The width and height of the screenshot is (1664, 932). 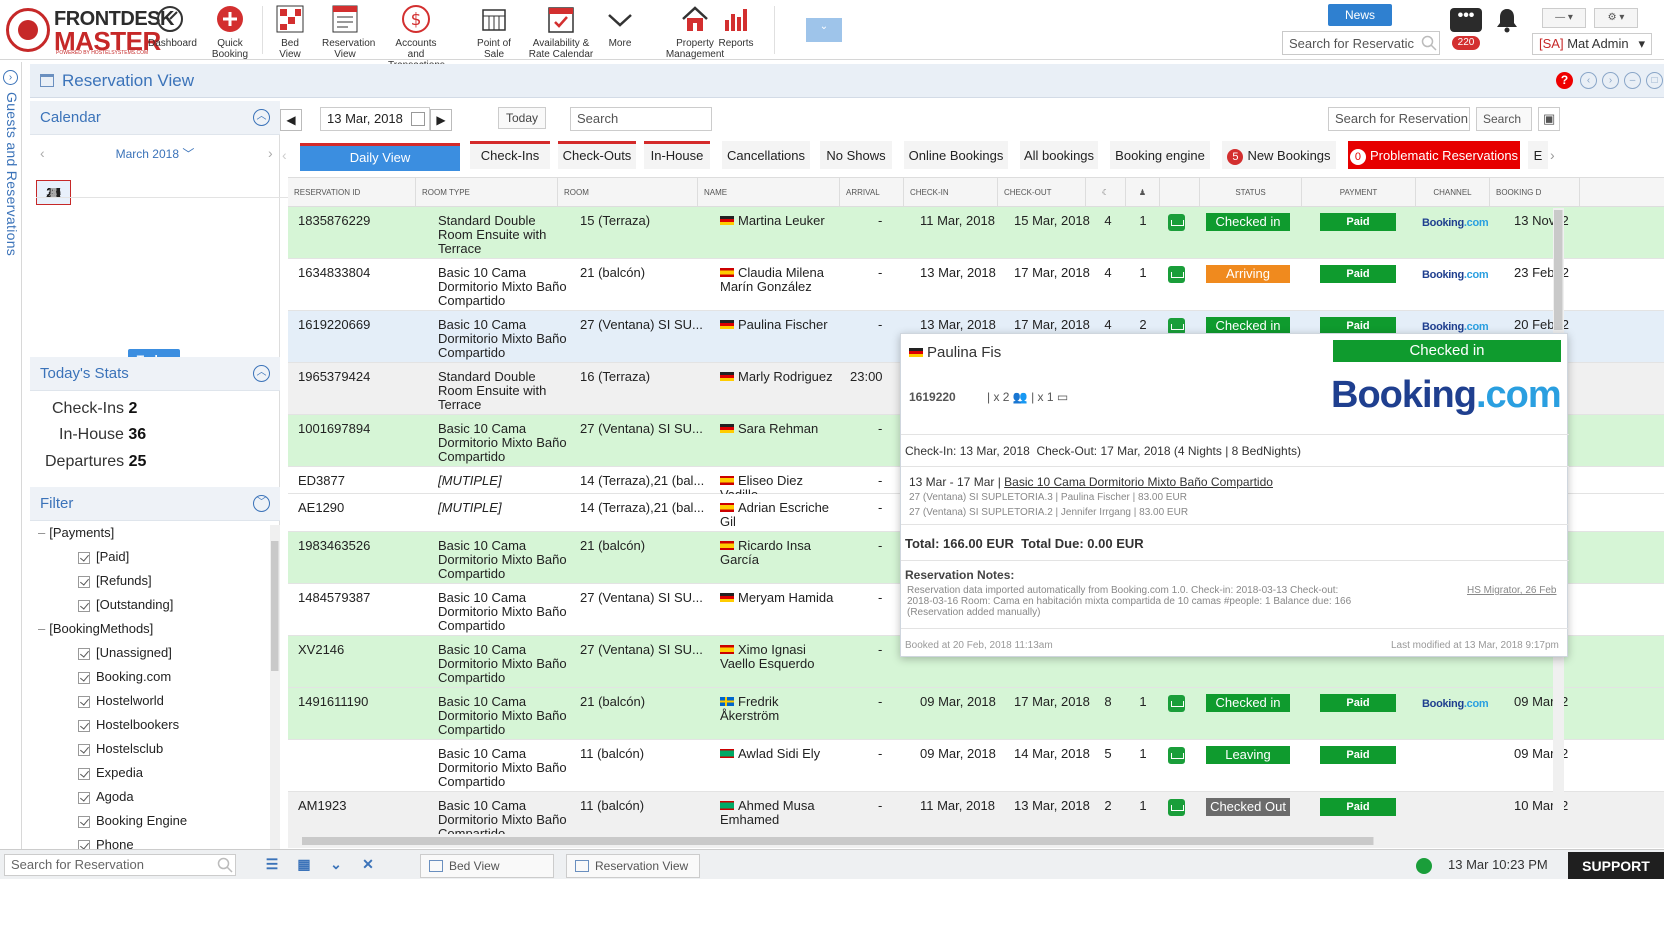 I want to click on date-input: 13 Mar, 2018, so click(x=375, y=119).